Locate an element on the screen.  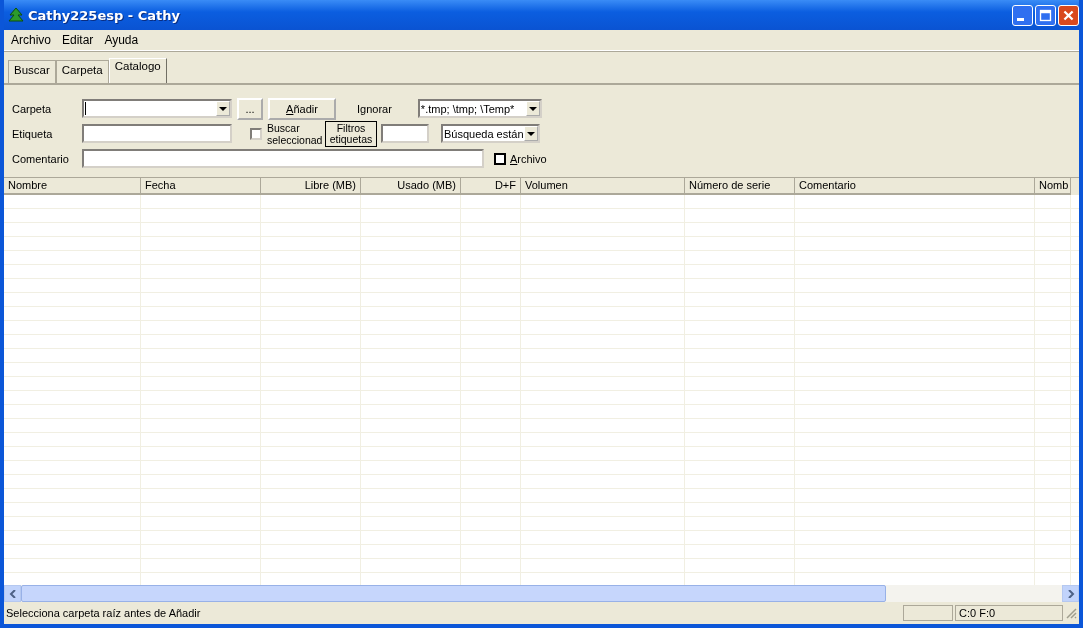
field-label: Ignorar is located at coordinates (374, 108).